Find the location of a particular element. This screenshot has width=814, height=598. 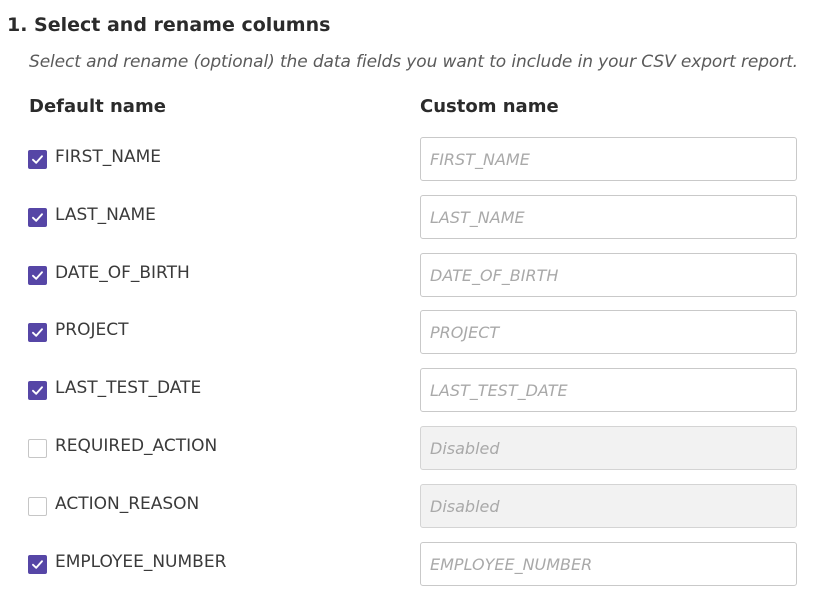

column-row: EMPLOYEE_NUMBER is located at coordinates (407, 564).